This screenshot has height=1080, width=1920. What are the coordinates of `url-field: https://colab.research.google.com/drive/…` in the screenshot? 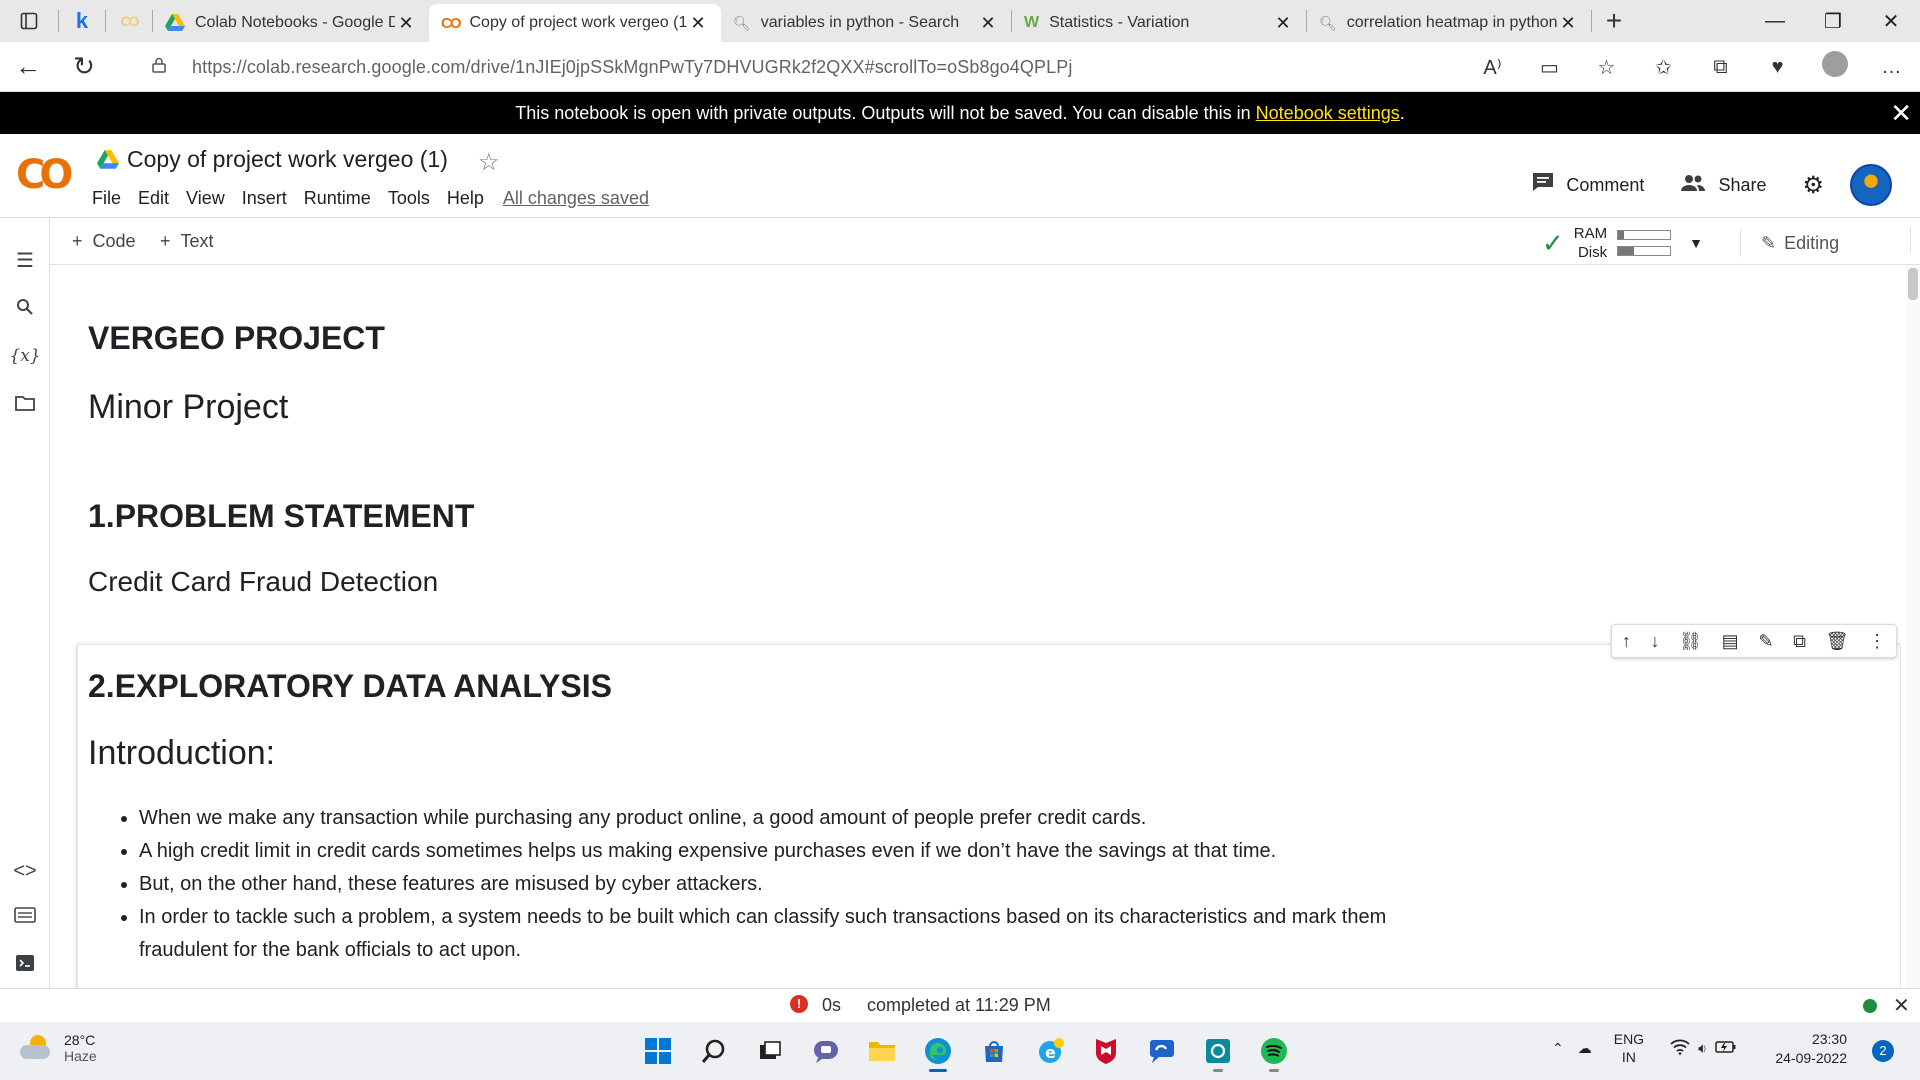 It's located at (870, 67).